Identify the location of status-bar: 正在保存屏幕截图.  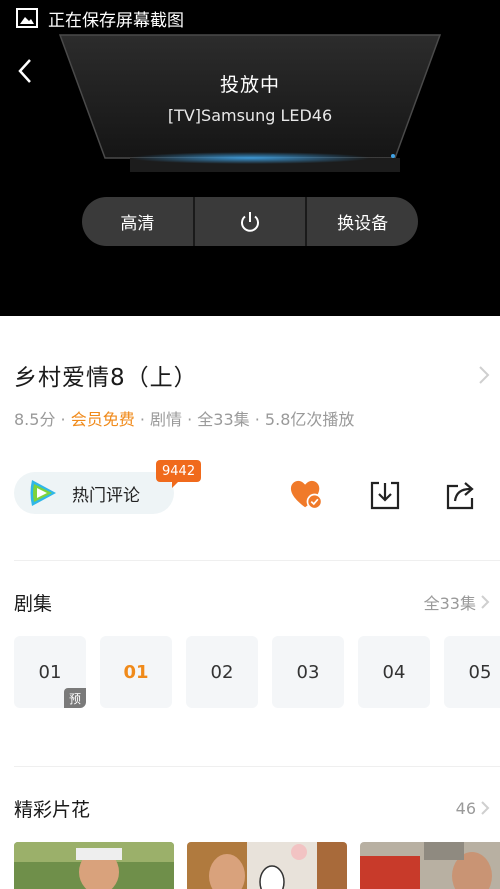
(100, 18).